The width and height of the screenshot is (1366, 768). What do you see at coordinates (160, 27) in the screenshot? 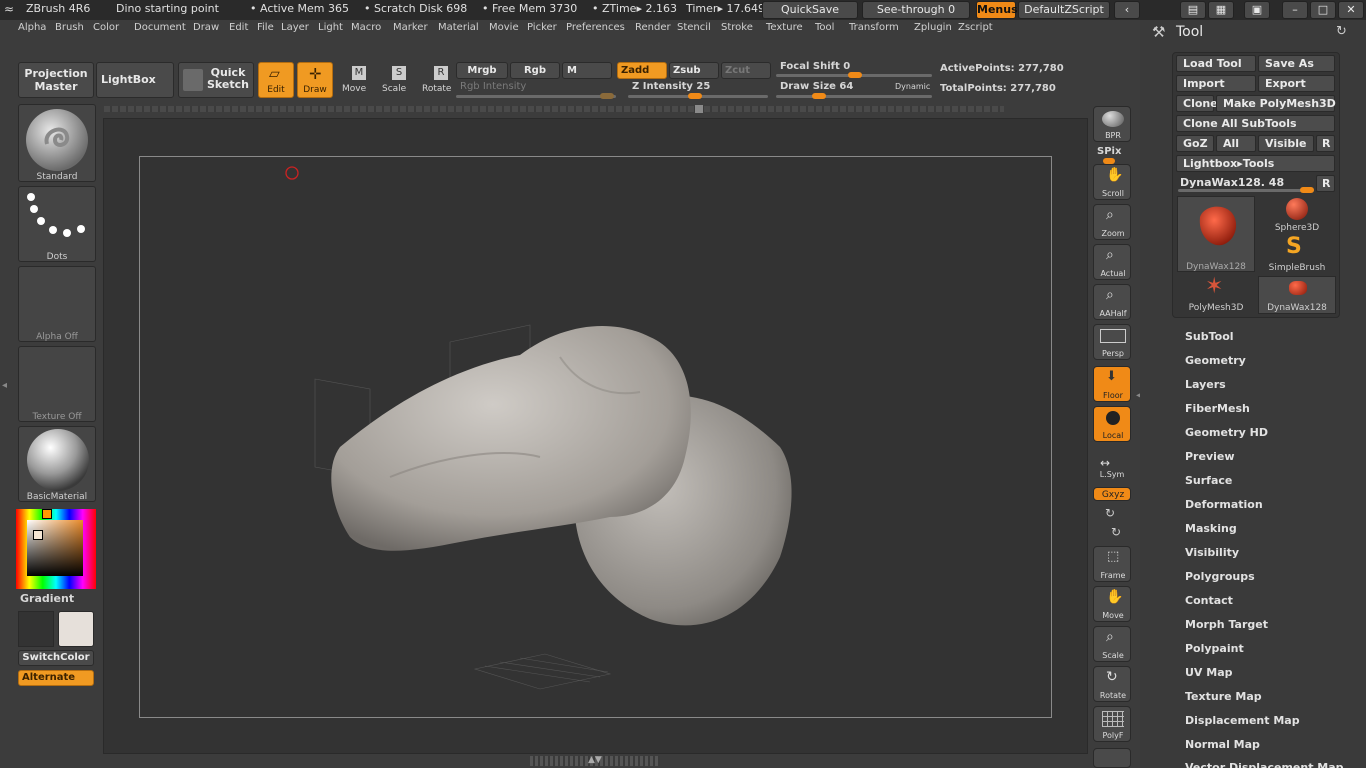
I see `menu-document: Document` at bounding box center [160, 27].